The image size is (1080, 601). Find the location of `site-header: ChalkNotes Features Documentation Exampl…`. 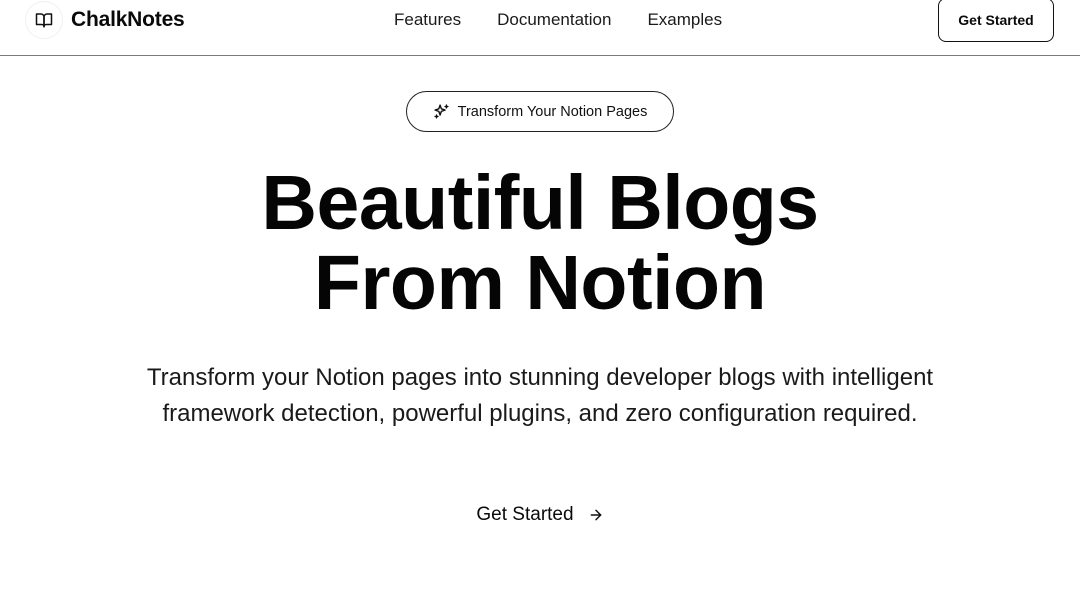

site-header: ChalkNotes Features Documentation Exampl… is located at coordinates (540, 28).